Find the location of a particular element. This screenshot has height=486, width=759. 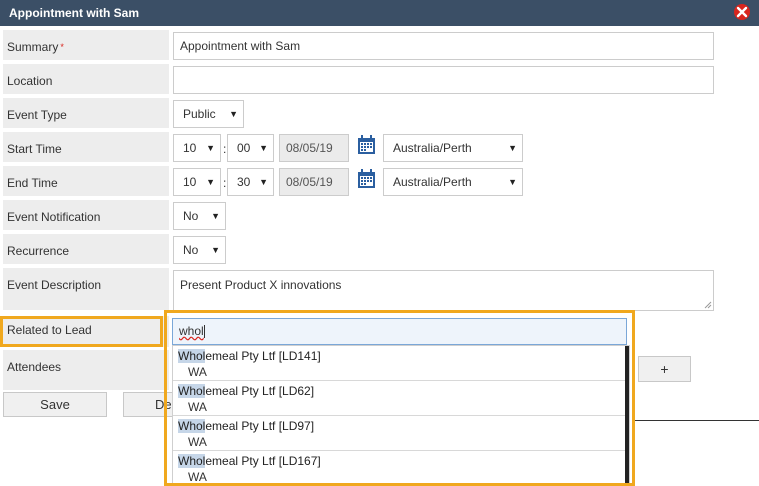

end-minute-select: 30 ▼ is located at coordinates (250, 182).